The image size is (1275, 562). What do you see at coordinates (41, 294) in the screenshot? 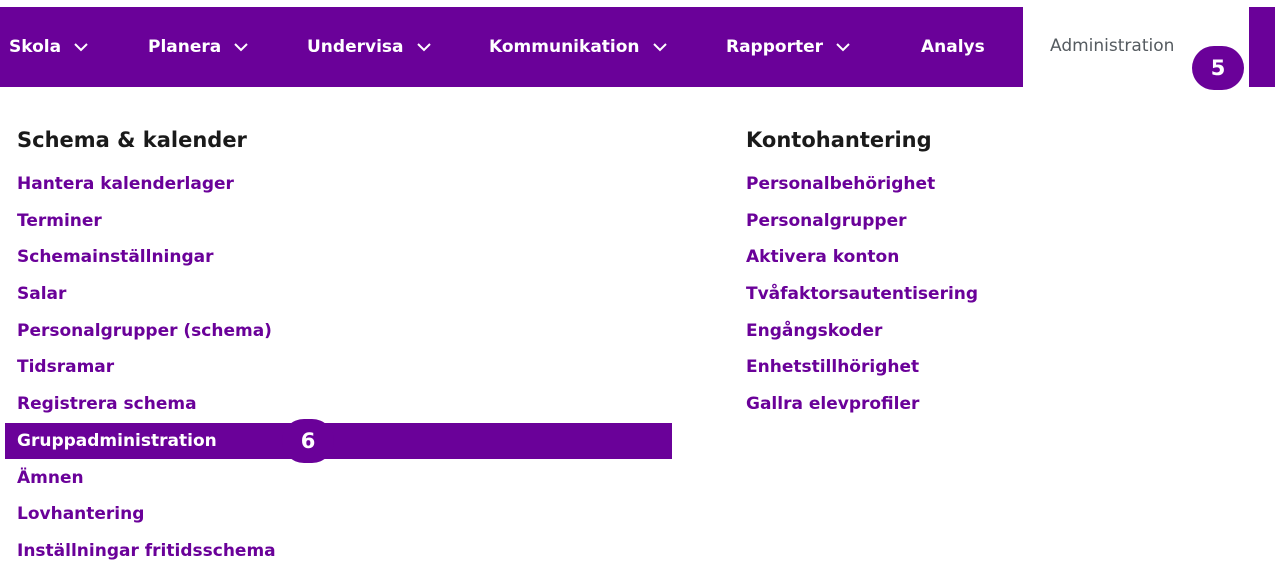
I see `link-salar: Salar` at bounding box center [41, 294].